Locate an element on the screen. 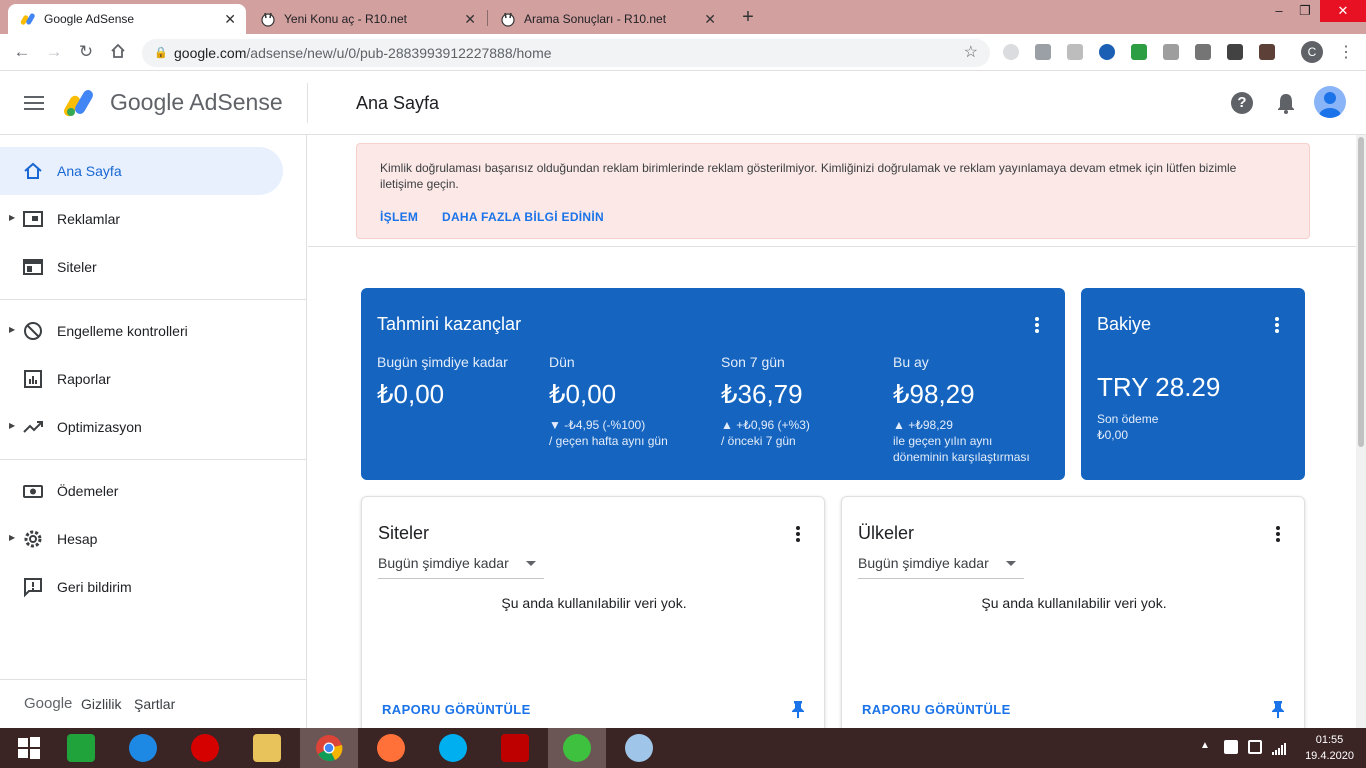 The image size is (1366, 768). plus-icon: + is located at coordinates (748, 17).